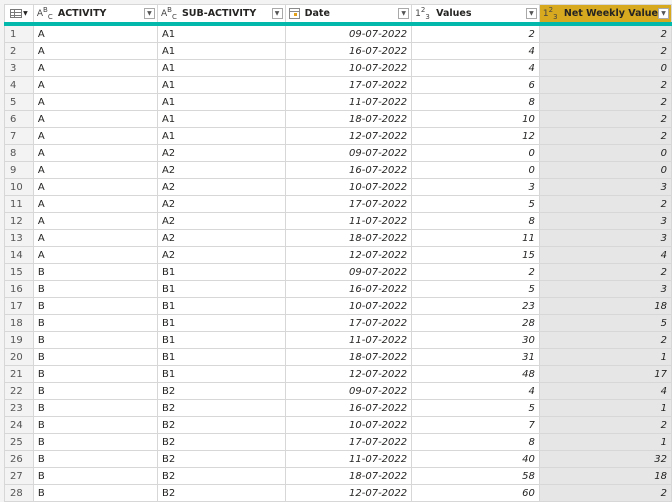 The height and width of the screenshot is (502, 672). I want to click on cell-net-weekly-value: 4, so click(605, 255).